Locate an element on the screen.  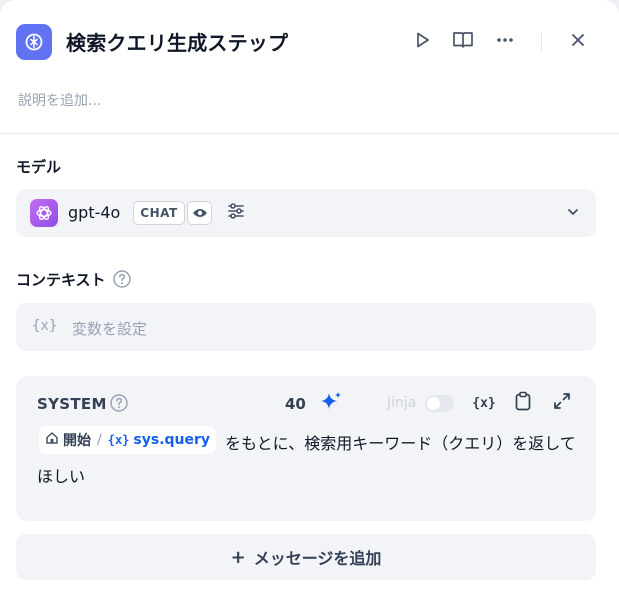
plus-icon: + is located at coordinates (238, 557).